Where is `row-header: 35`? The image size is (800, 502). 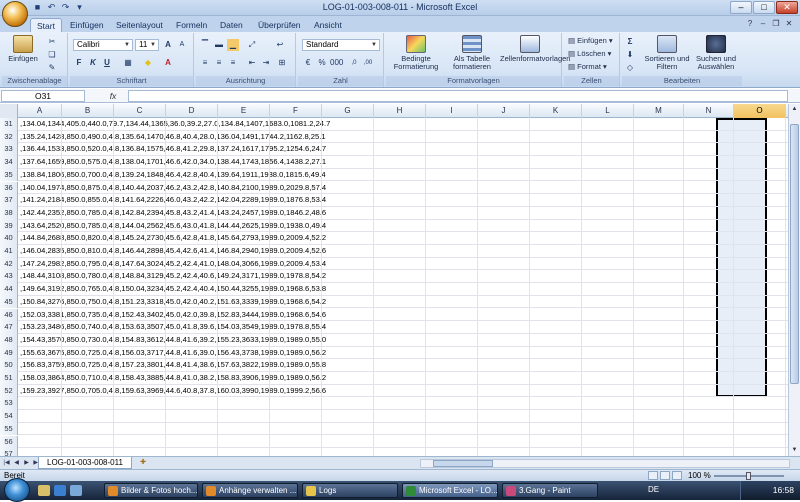
row-header: 35 is located at coordinates (9, 175).